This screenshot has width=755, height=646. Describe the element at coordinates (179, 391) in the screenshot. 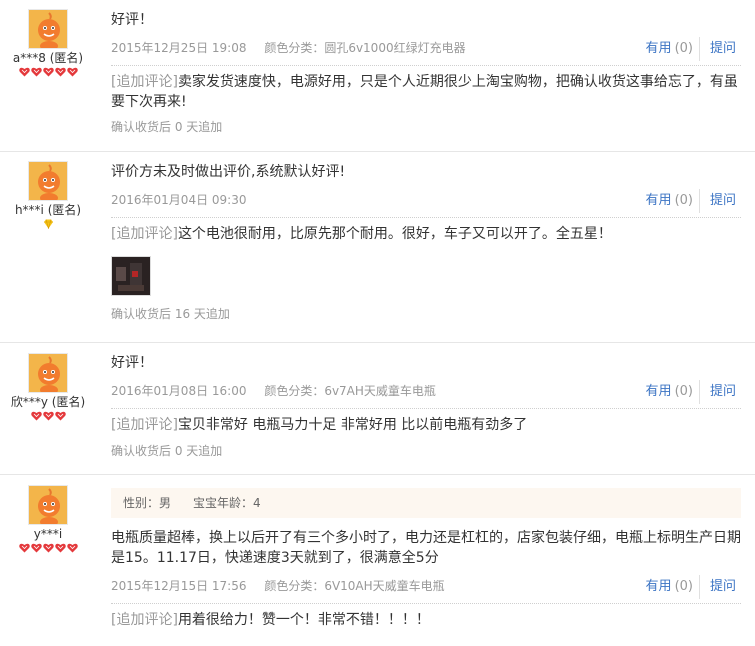

I see `review-date: 2016年01月08日 16:00` at that location.